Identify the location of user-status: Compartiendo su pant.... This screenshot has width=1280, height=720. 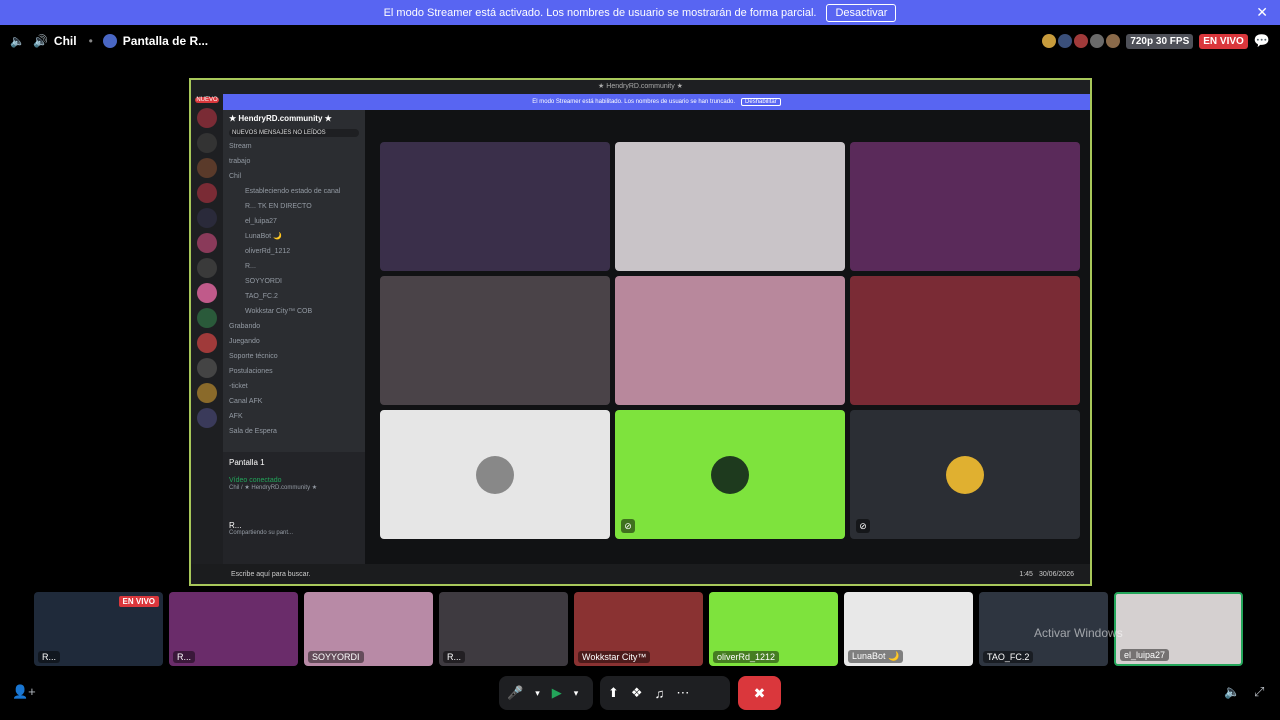
(261, 533).